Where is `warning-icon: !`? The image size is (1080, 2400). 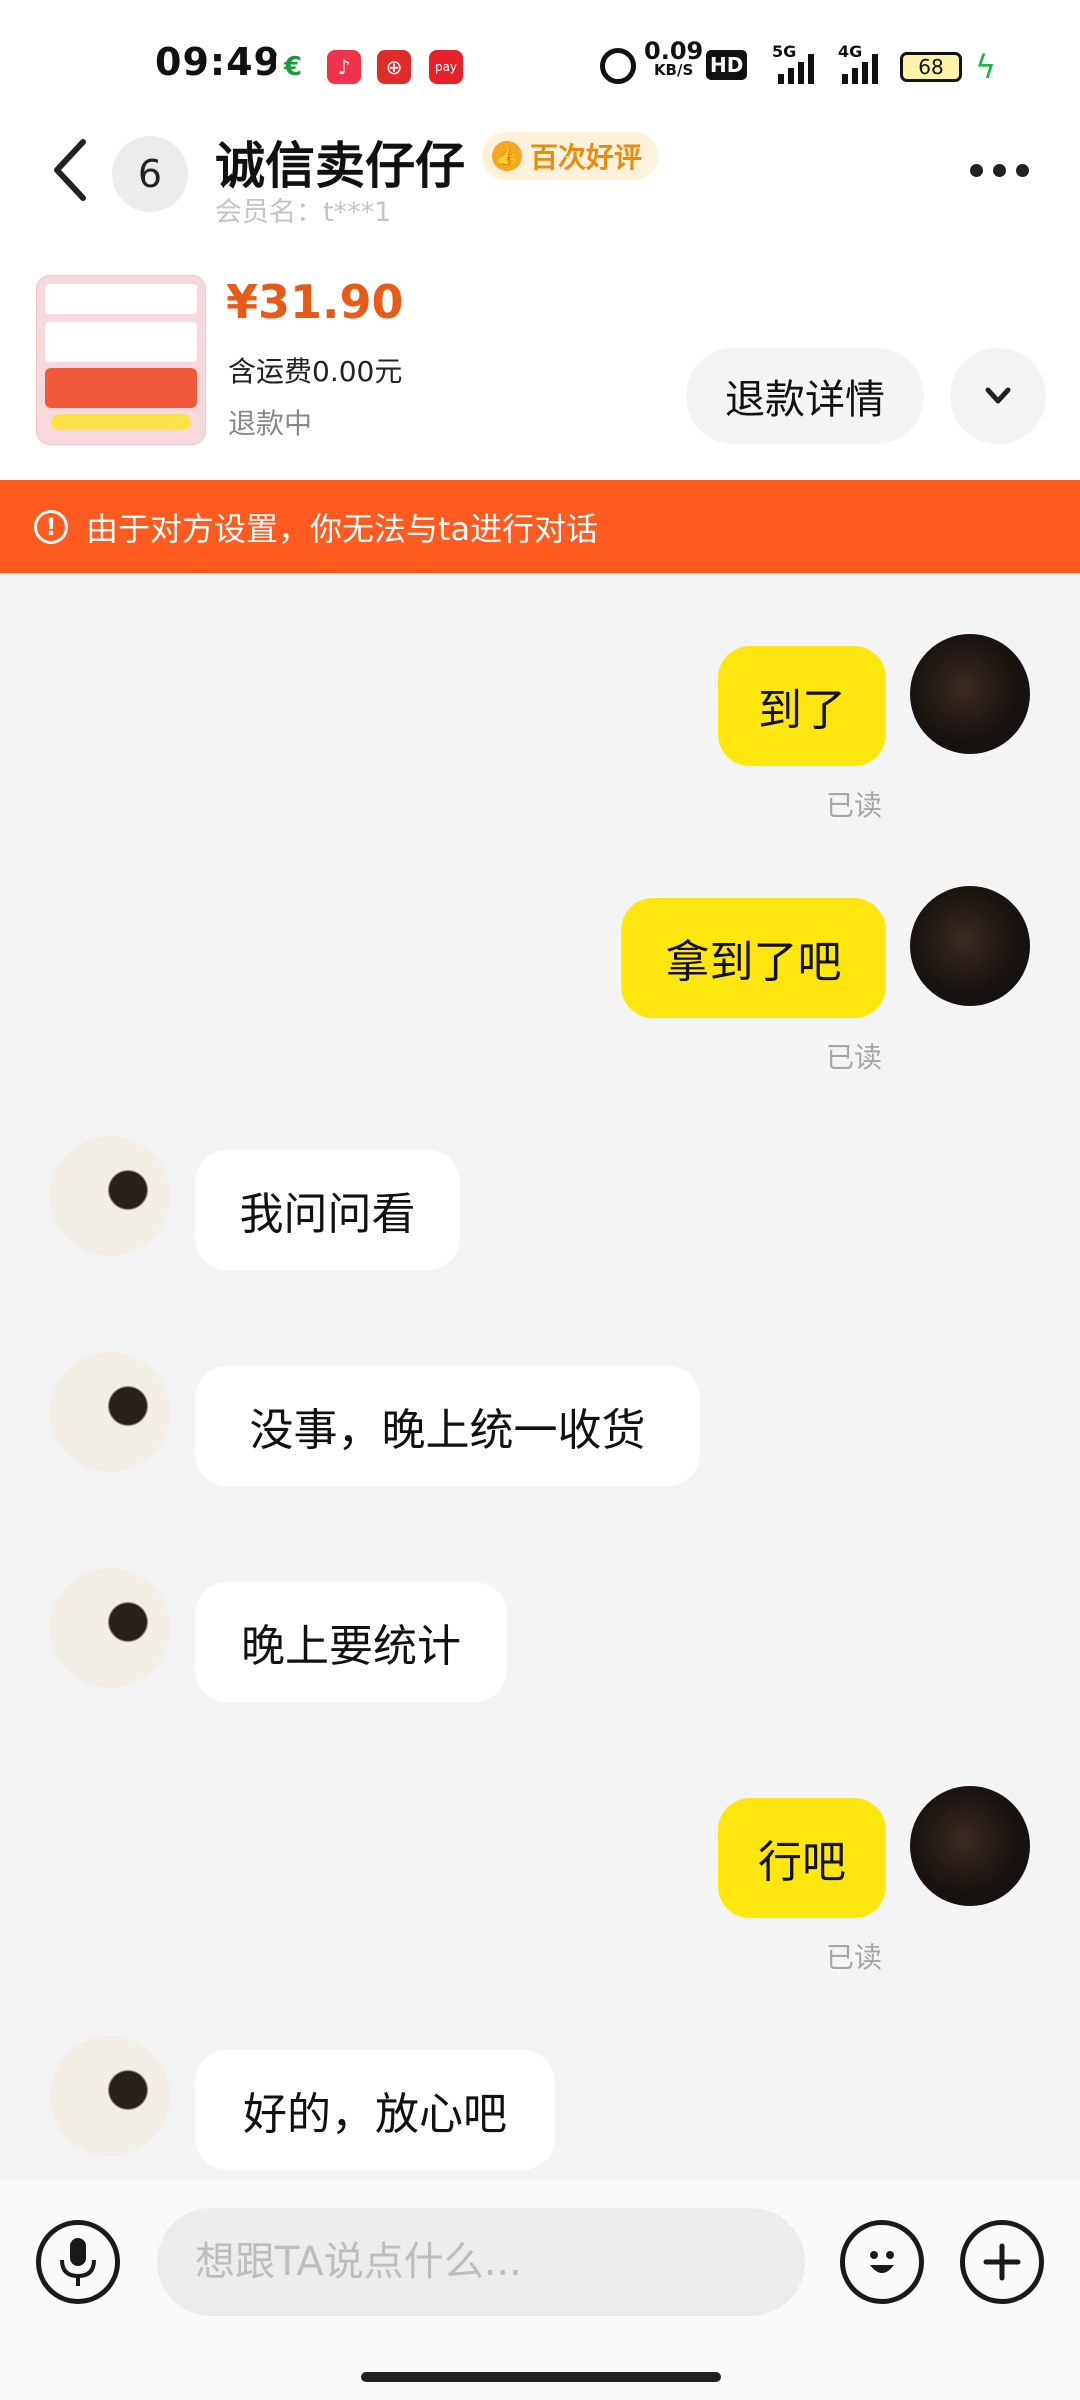 warning-icon: ! is located at coordinates (51, 526).